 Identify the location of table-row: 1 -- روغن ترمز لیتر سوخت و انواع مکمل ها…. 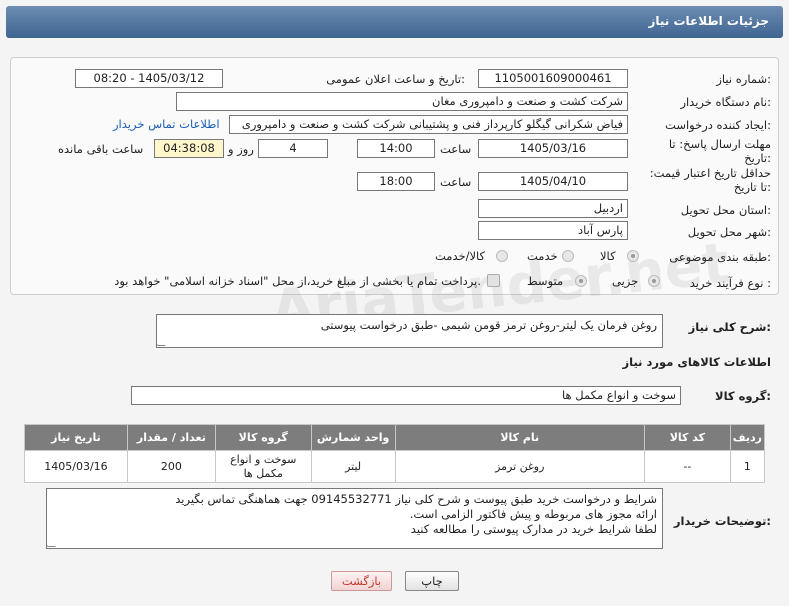
(395, 466).